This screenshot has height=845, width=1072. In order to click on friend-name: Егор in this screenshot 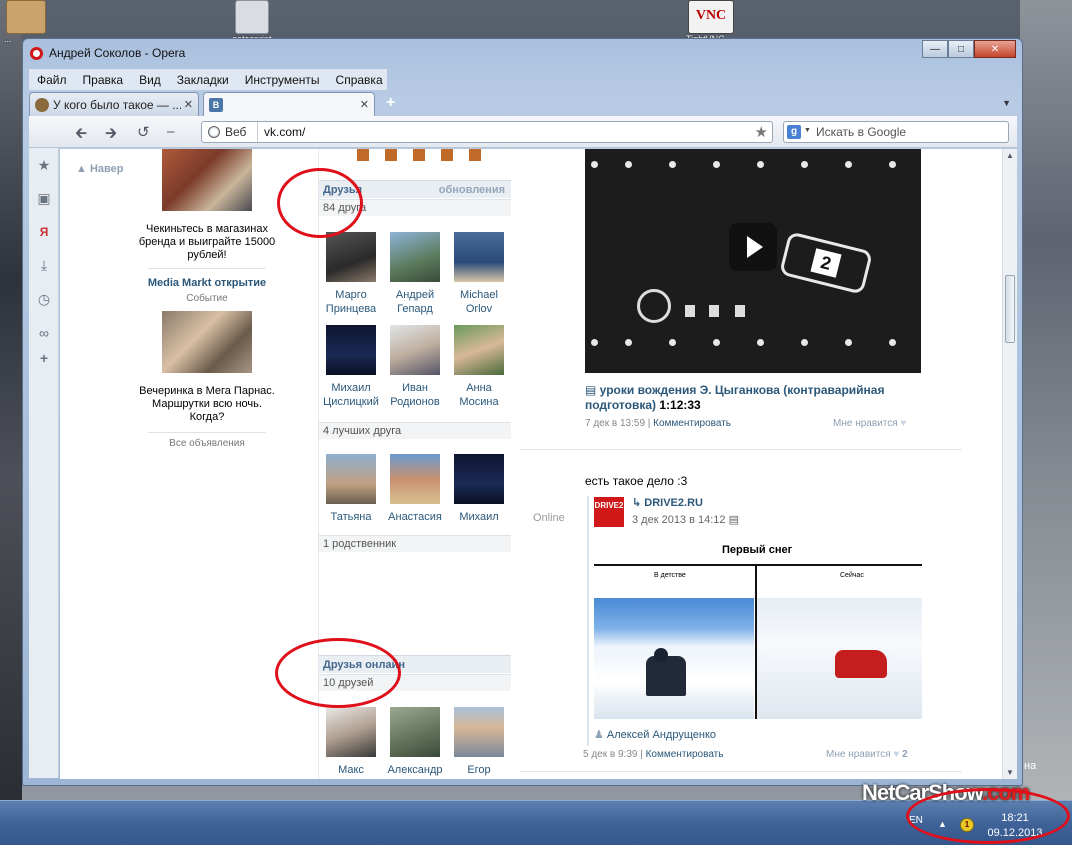, I will do `click(479, 770)`.